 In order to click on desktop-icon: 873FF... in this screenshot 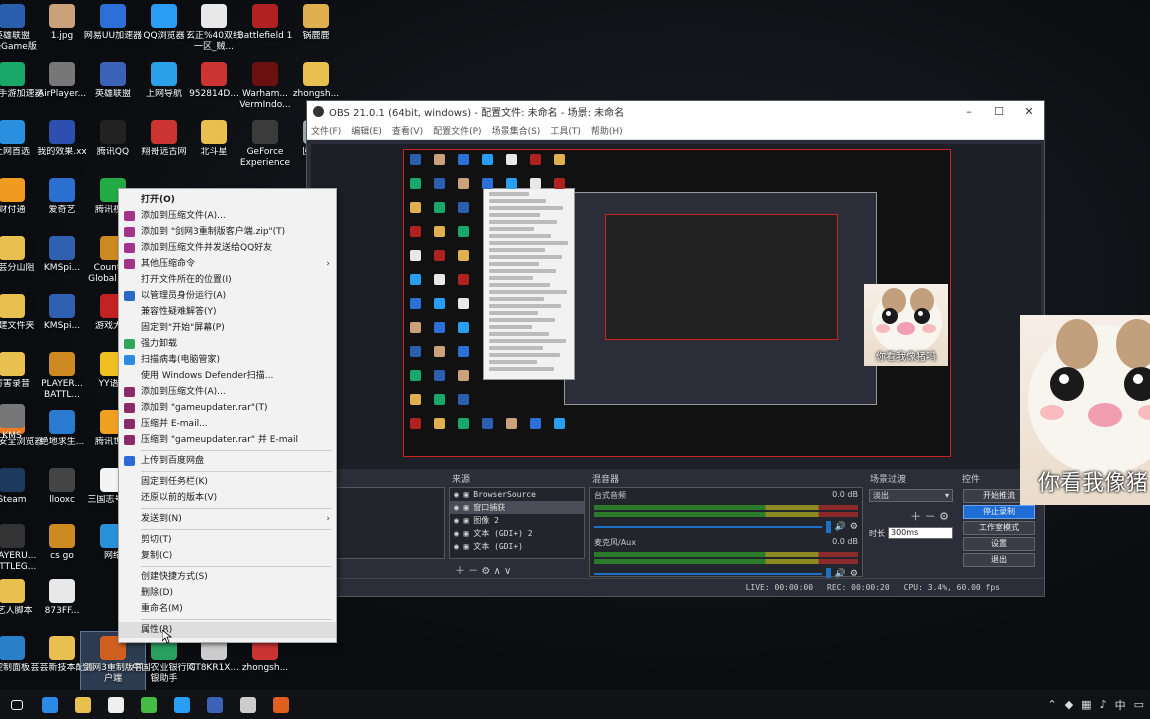, I will do `click(62, 606)`.